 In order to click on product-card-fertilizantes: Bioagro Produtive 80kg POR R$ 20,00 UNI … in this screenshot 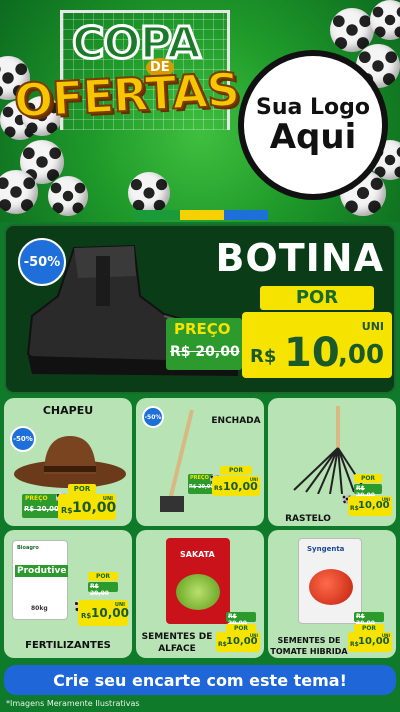, I will do `click(68, 594)`.